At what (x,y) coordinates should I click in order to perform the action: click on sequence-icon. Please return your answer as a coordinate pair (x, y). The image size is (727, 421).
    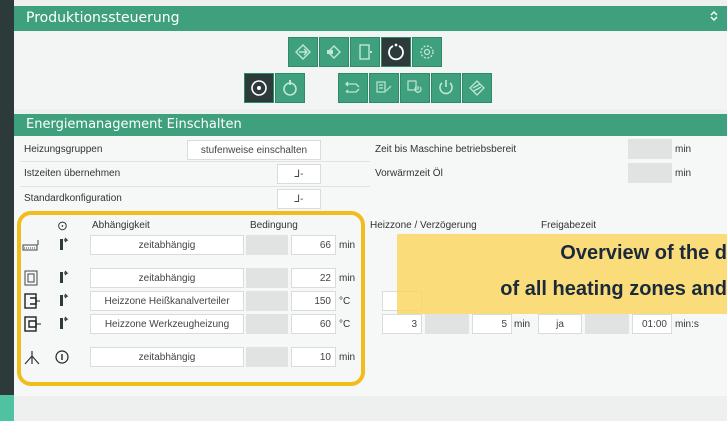
    Looking at the image, I should click on (353, 88).